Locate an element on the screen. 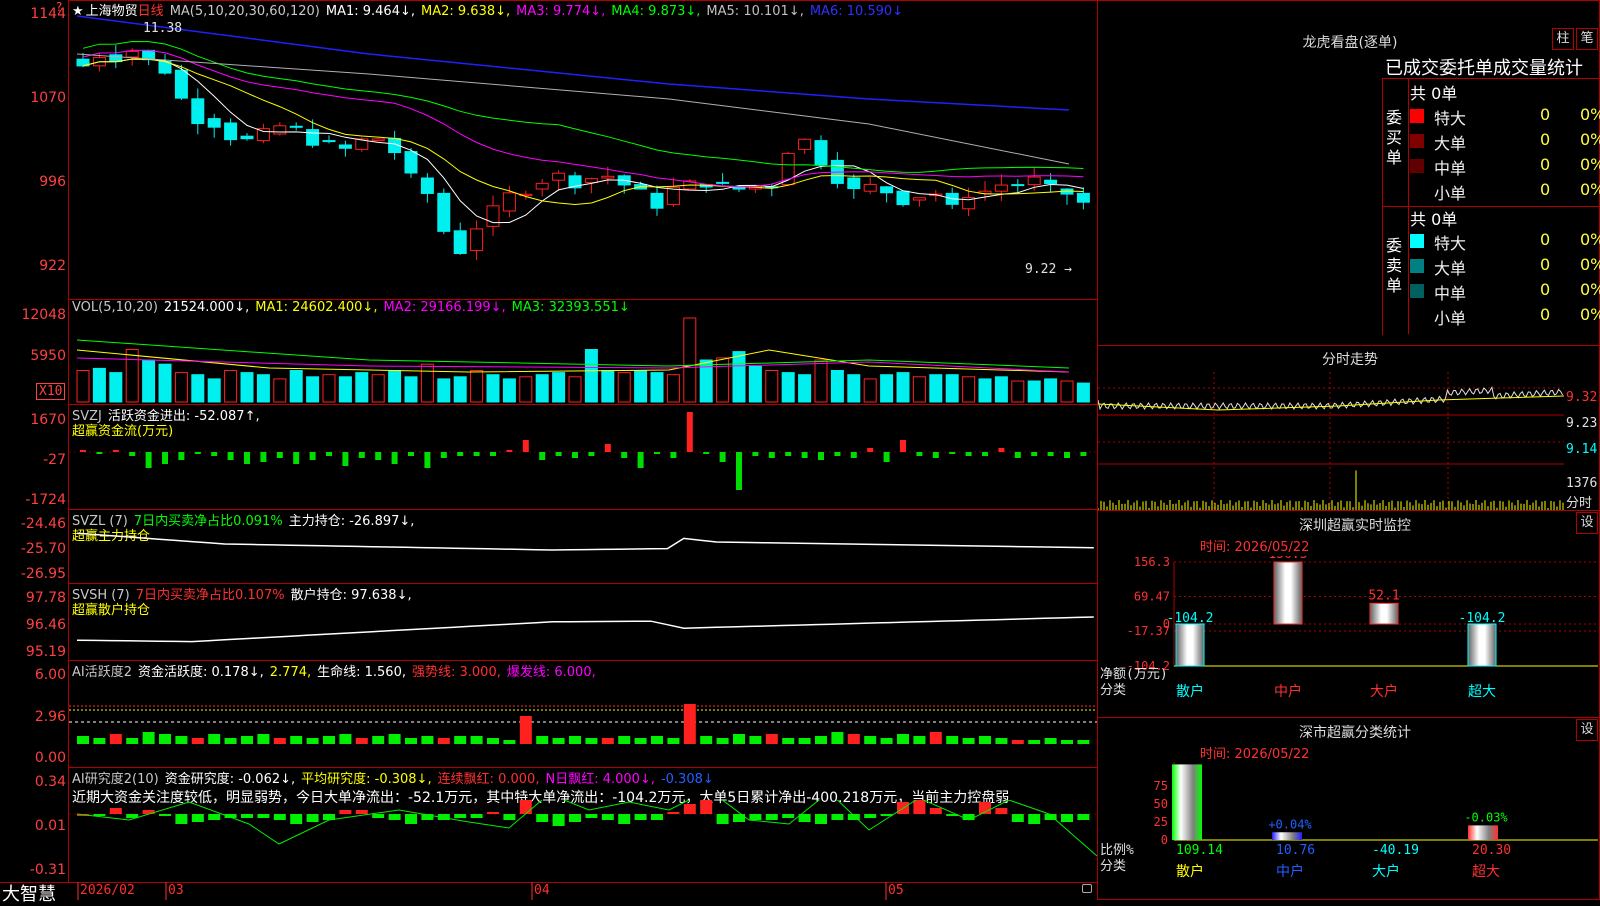  sz-class-settings-button: 设 is located at coordinates (1587, 730).